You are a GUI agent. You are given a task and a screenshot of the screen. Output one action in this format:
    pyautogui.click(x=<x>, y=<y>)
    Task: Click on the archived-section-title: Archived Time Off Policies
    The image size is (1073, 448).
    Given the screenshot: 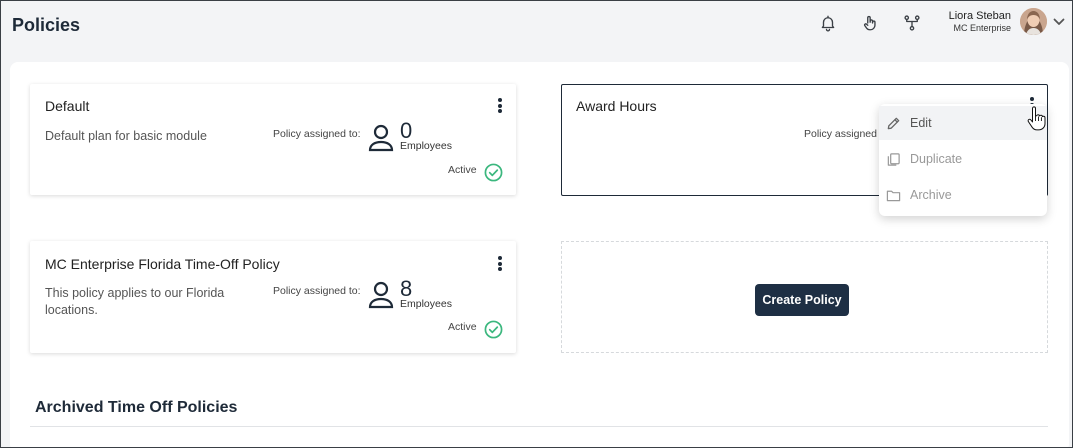 What is the action you would take?
    pyautogui.click(x=136, y=407)
    